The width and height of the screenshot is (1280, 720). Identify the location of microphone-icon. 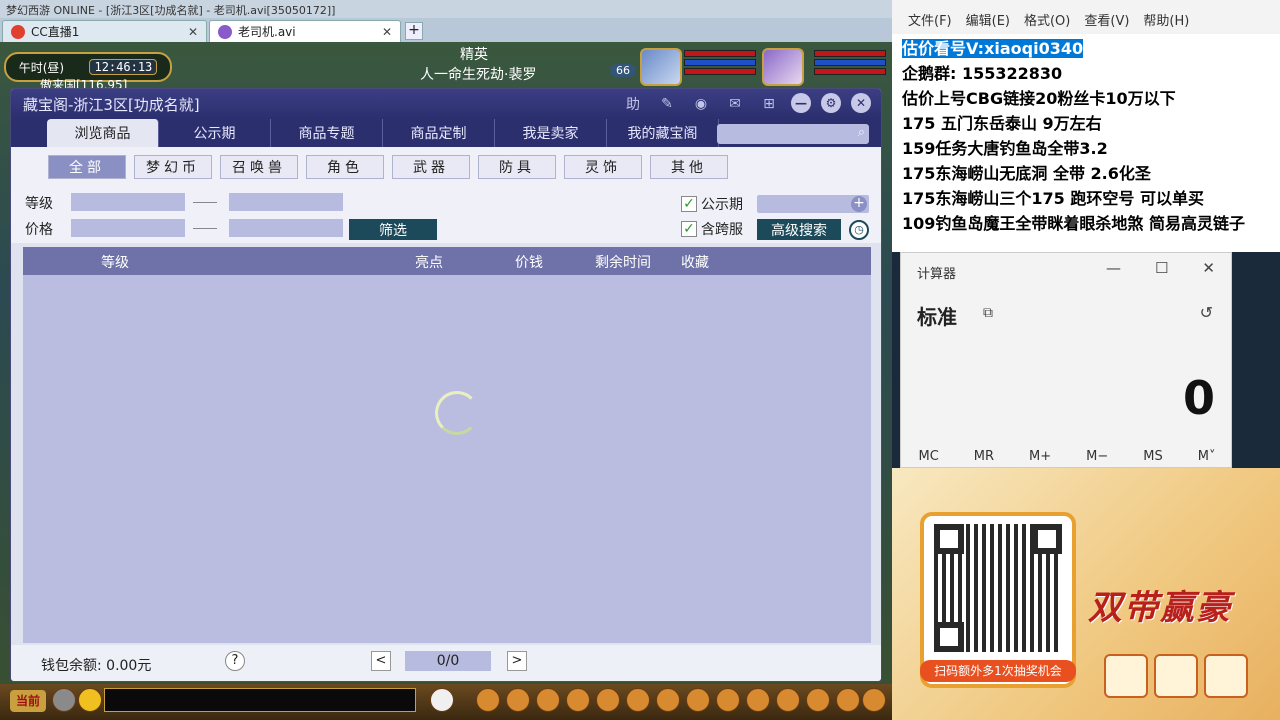
(64, 700).